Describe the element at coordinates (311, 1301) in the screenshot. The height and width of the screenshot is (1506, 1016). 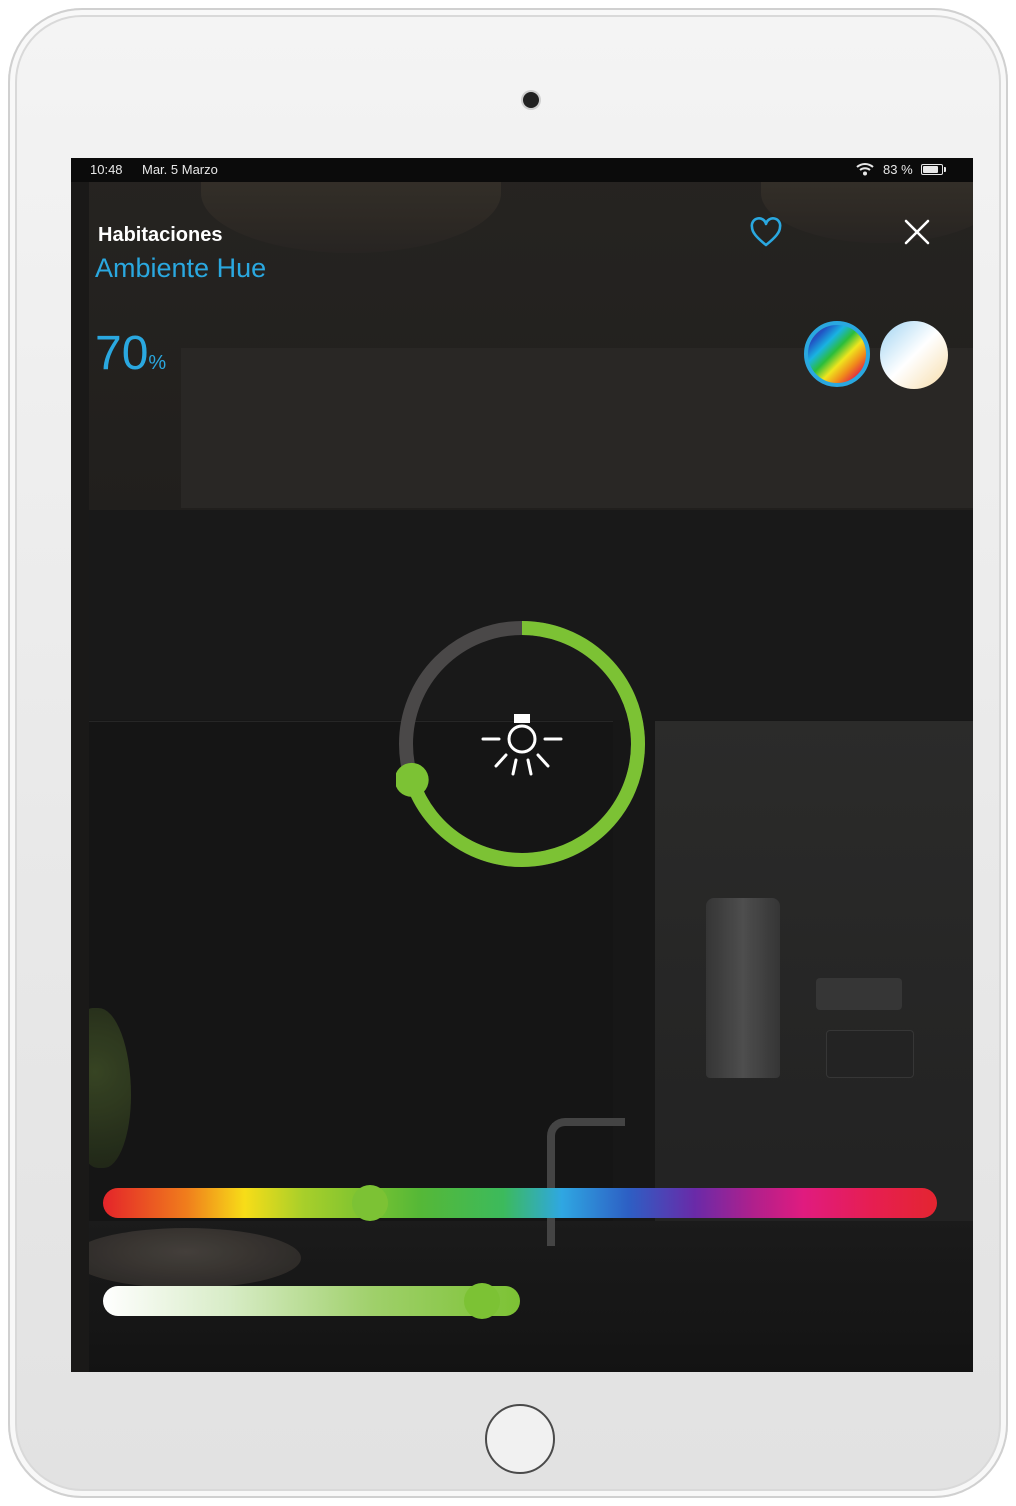
I see `white-slider` at that location.